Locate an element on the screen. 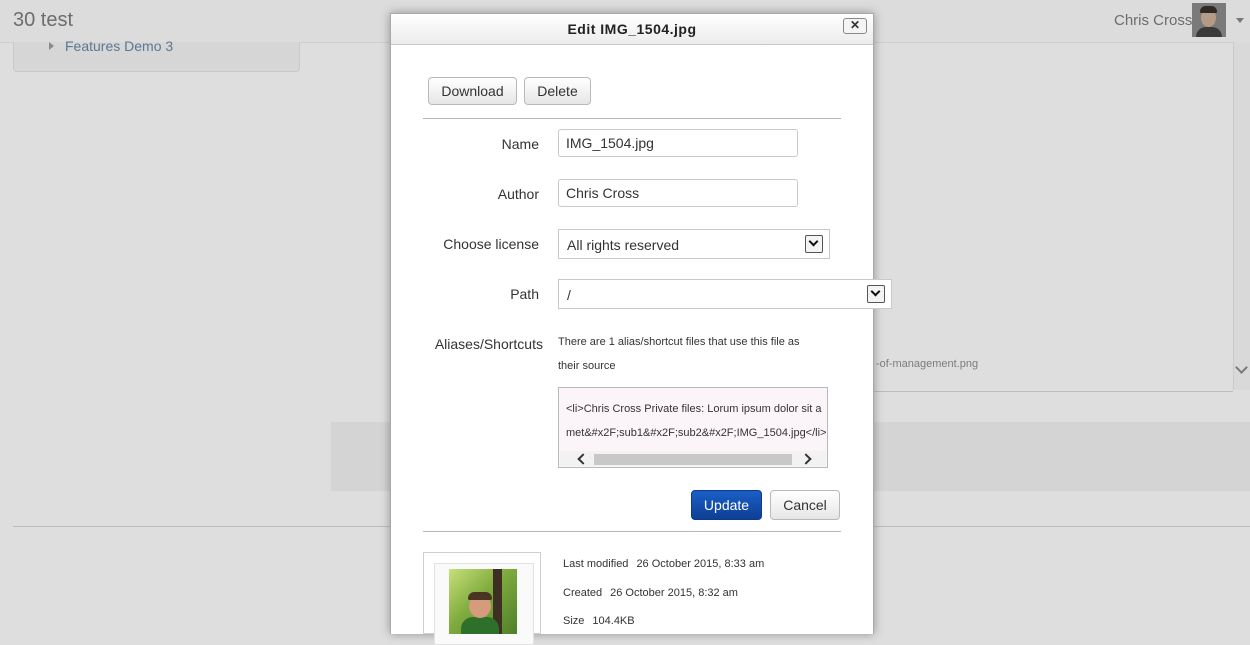 This screenshot has height=645, width=1250. user-menu-name: Chris Cross is located at coordinates (1153, 20).